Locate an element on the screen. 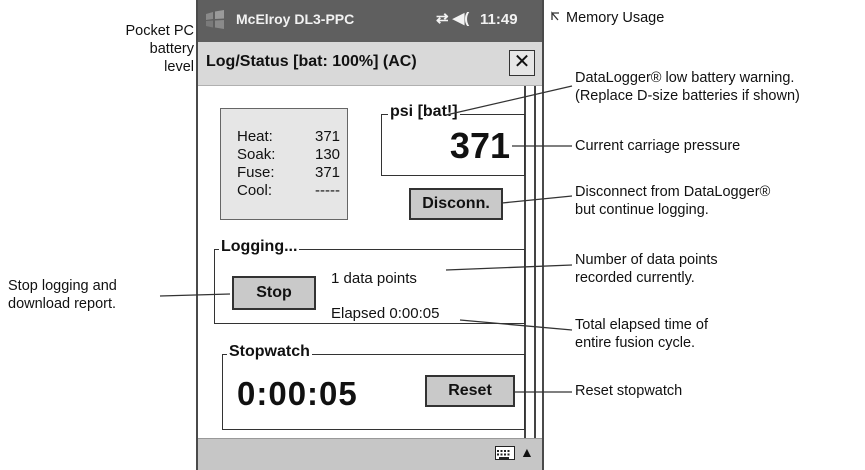 This screenshot has height=470, width=865. annotation-stop: Stop logging and download report. is located at coordinates (62, 295).